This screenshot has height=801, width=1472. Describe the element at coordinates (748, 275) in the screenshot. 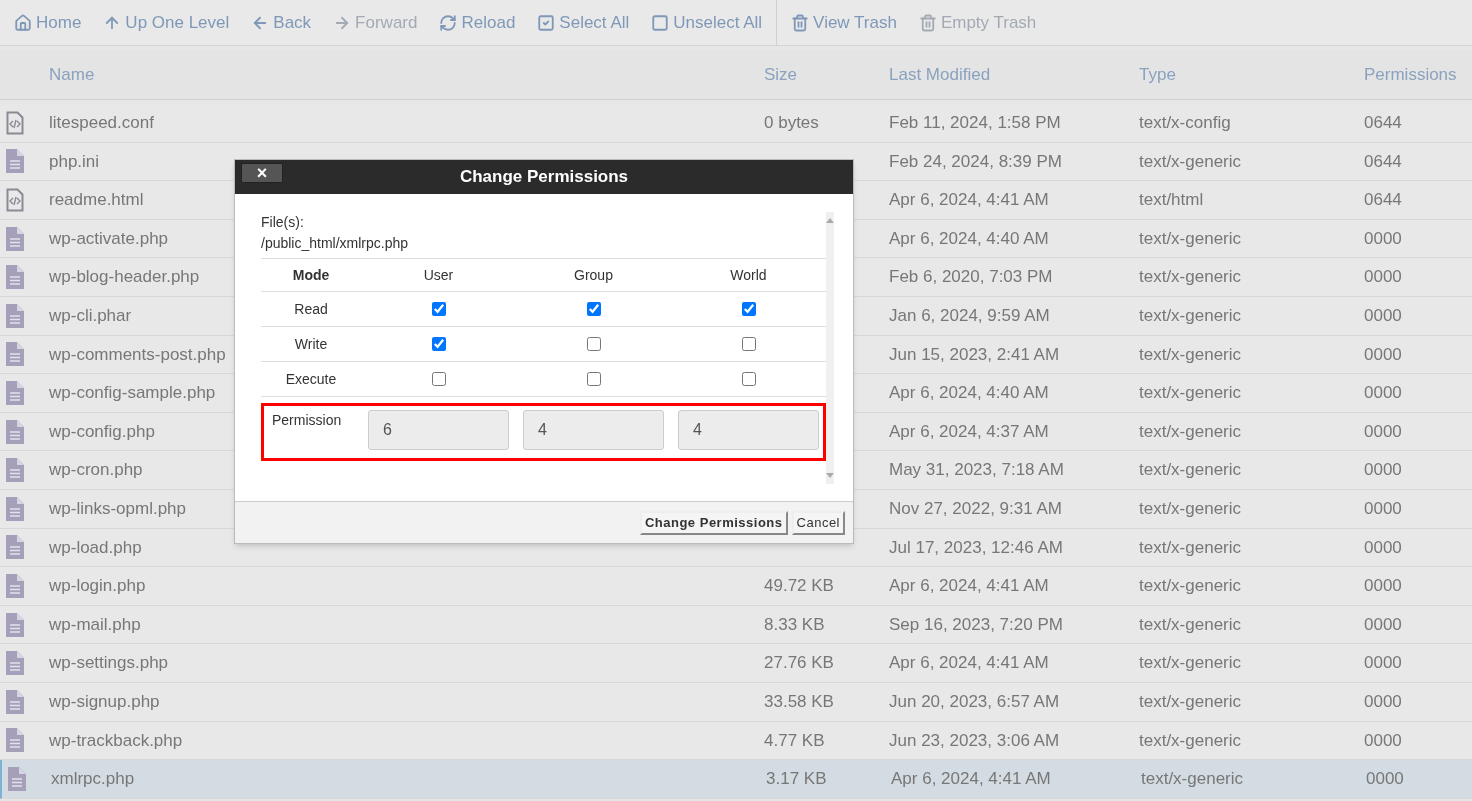

I see `class-header: World` at that location.